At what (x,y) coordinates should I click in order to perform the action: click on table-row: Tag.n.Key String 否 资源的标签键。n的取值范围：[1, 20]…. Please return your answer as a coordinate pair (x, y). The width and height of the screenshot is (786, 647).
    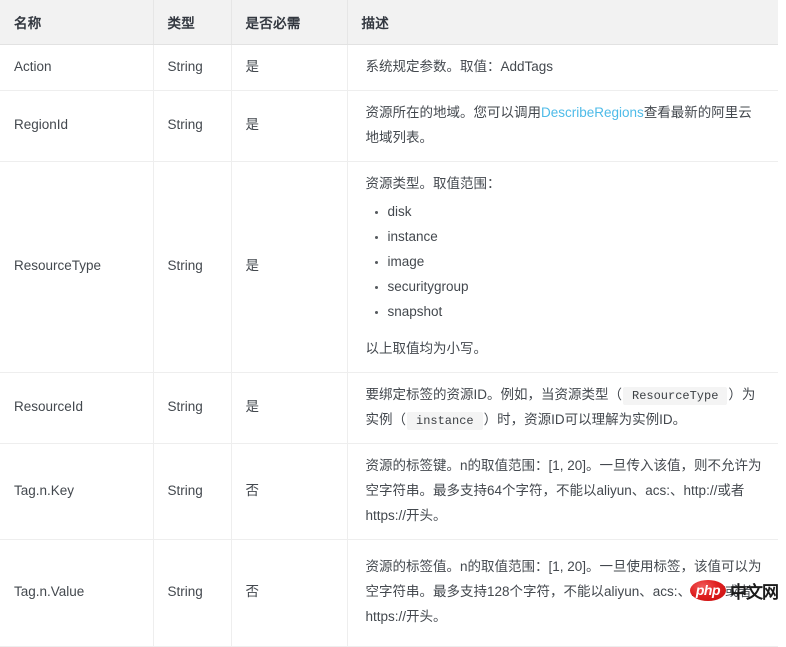
    Looking at the image, I should click on (389, 491).